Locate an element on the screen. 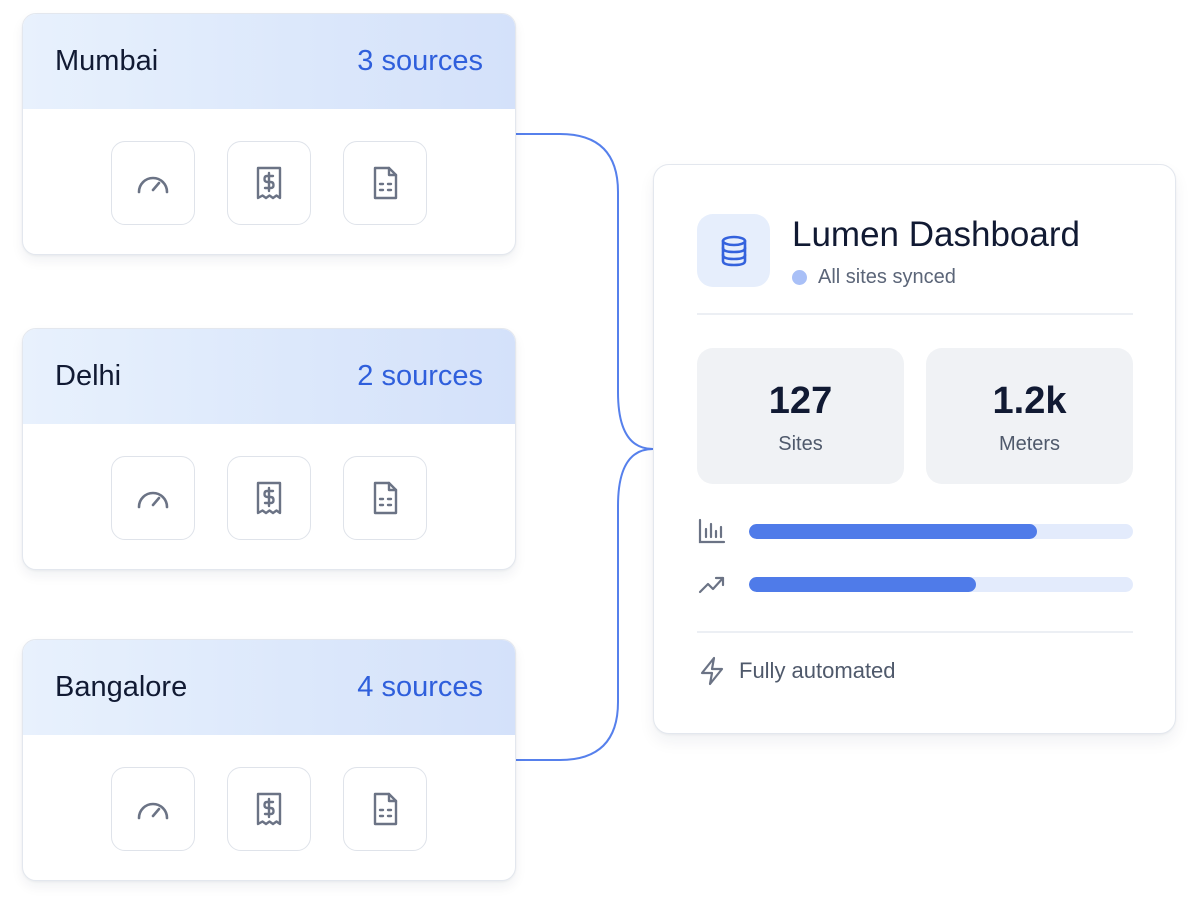 Image resolution: width=1200 pixels, height=912 pixels. city-card-mumbai: Mumbai 3 sources is located at coordinates (269, 134).